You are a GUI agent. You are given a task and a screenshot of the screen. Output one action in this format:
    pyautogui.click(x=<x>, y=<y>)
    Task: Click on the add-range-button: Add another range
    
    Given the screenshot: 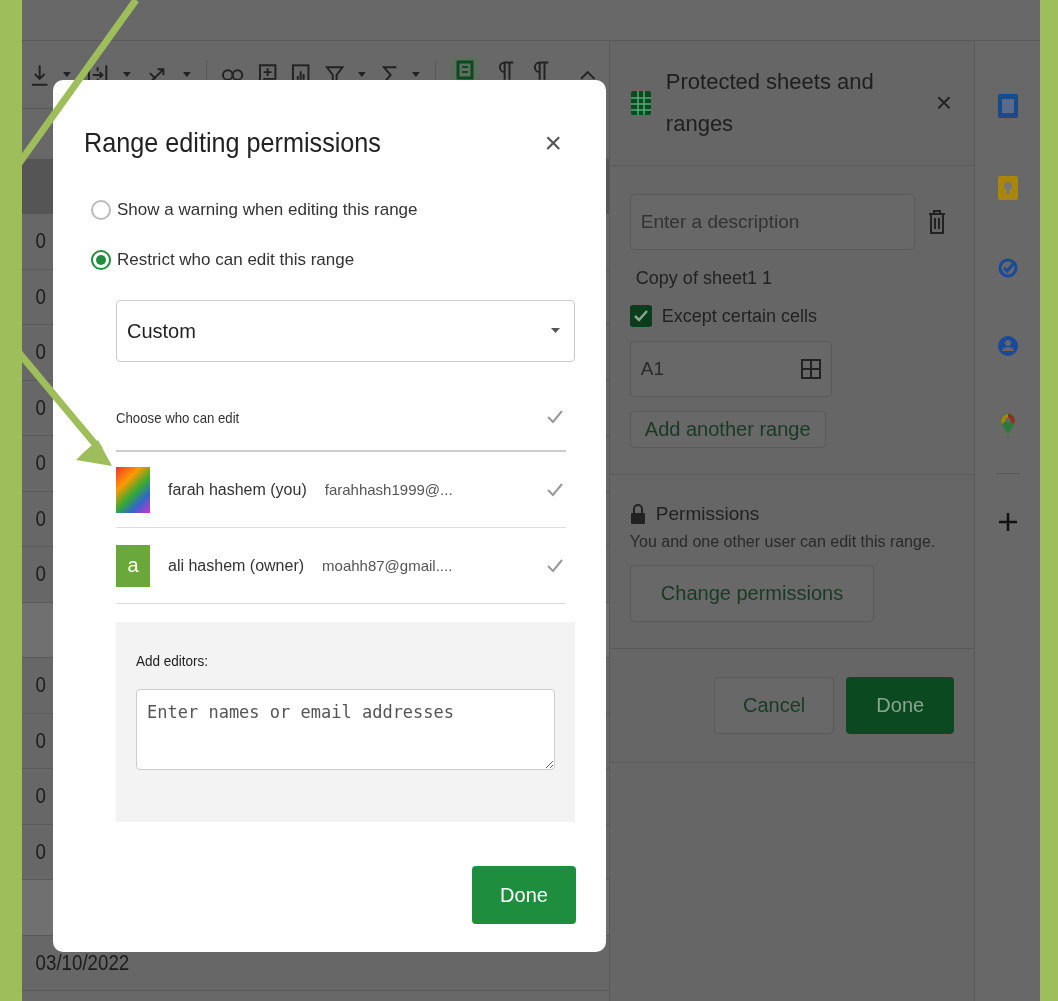 What is the action you would take?
    pyautogui.click(x=727, y=429)
    